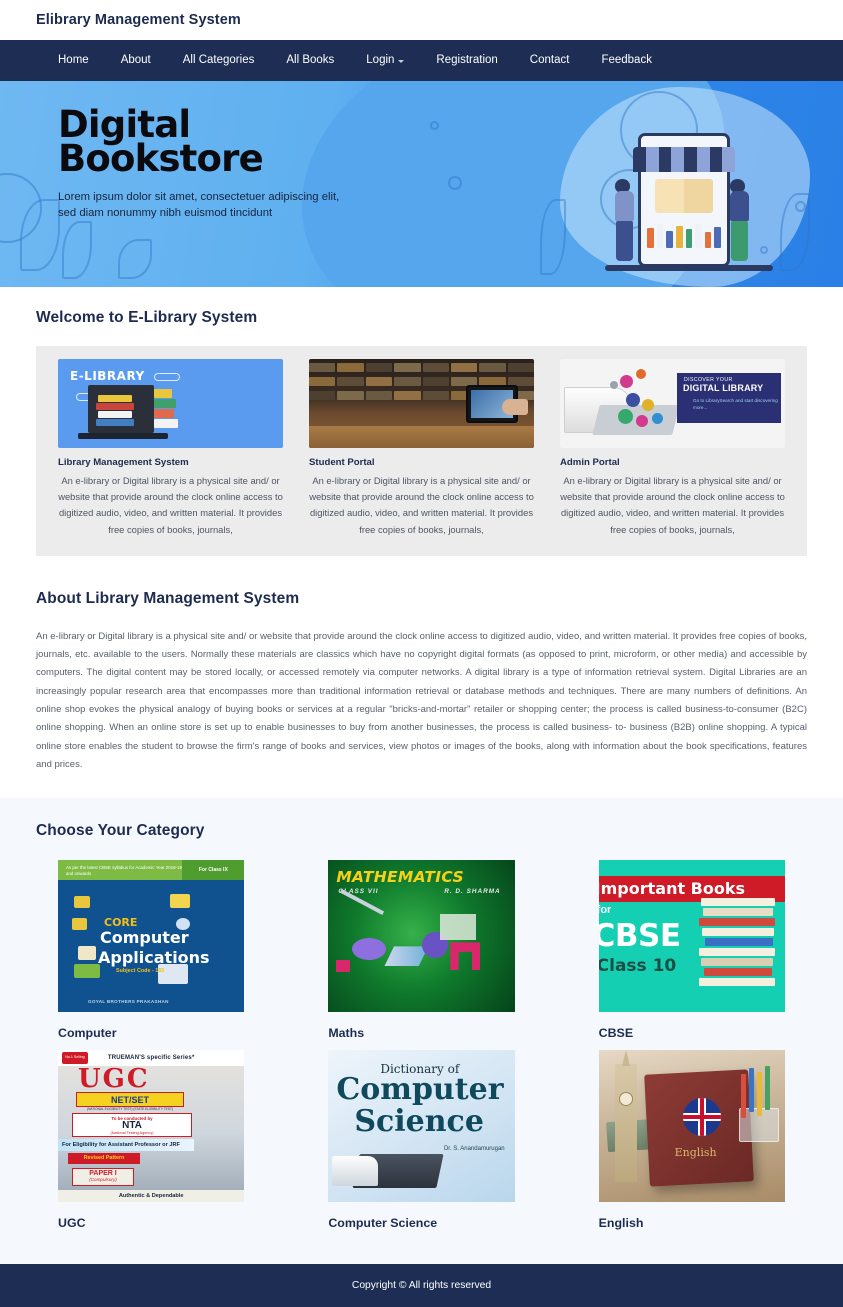 The image size is (843, 1307). What do you see at coordinates (380, 60) in the screenshot?
I see `nav-label: Login` at bounding box center [380, 60].